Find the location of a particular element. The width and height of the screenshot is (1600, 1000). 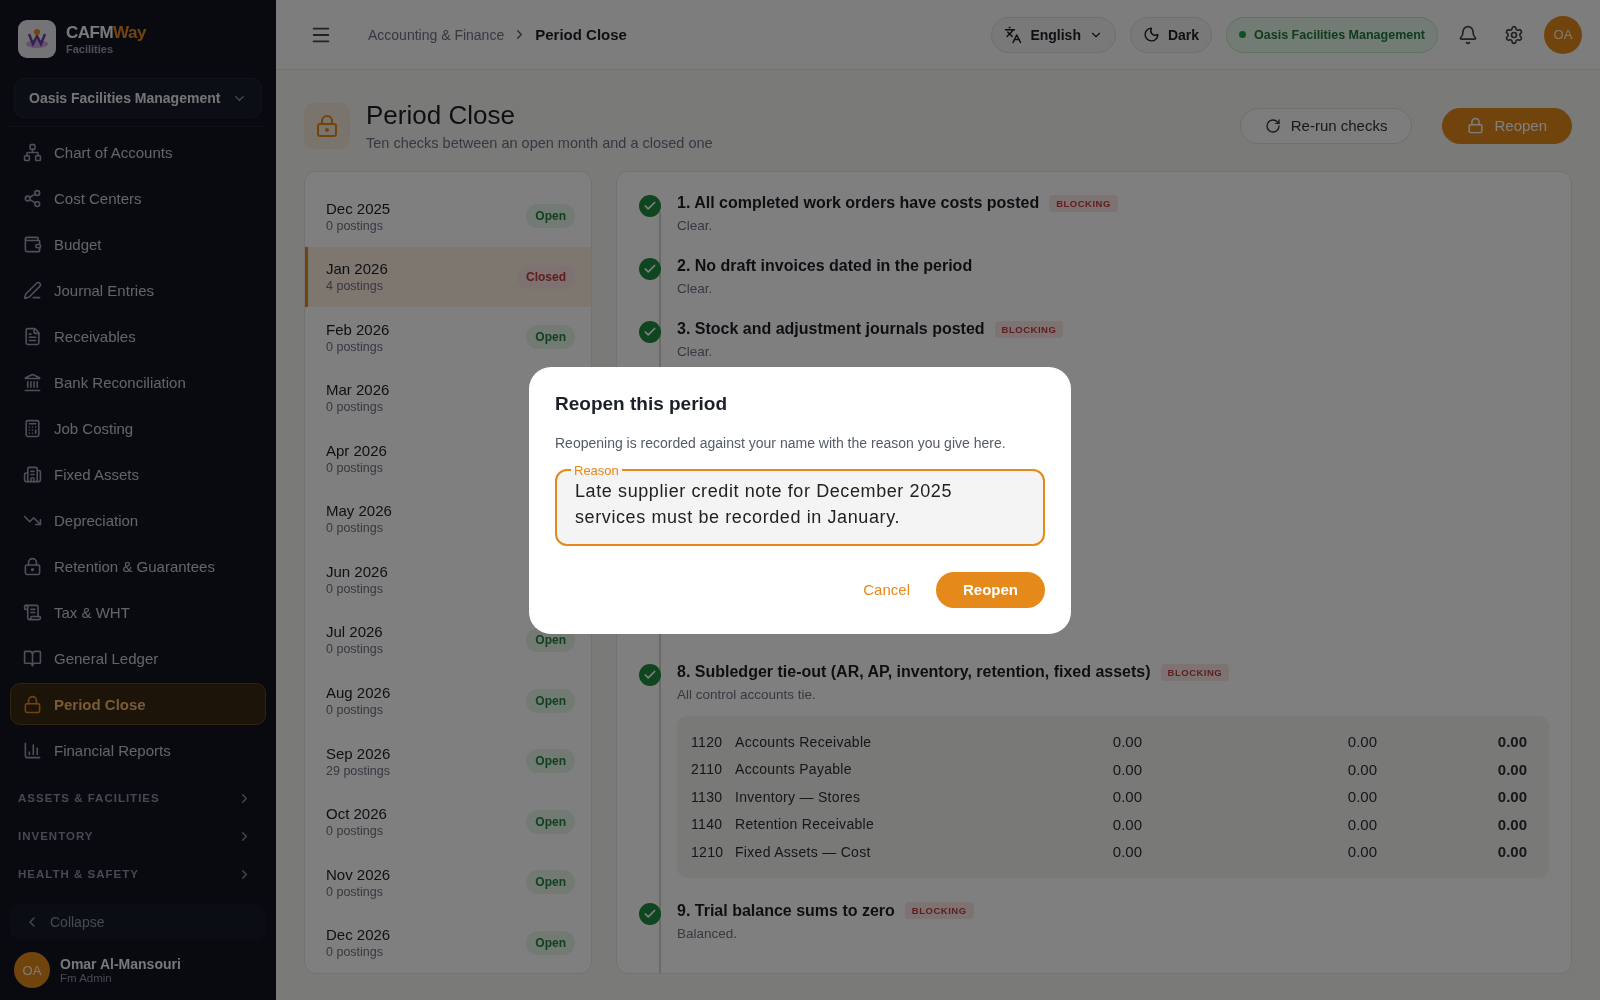

organization-chip: Oasis Facilities Management is located at coordinates (1332, 34).